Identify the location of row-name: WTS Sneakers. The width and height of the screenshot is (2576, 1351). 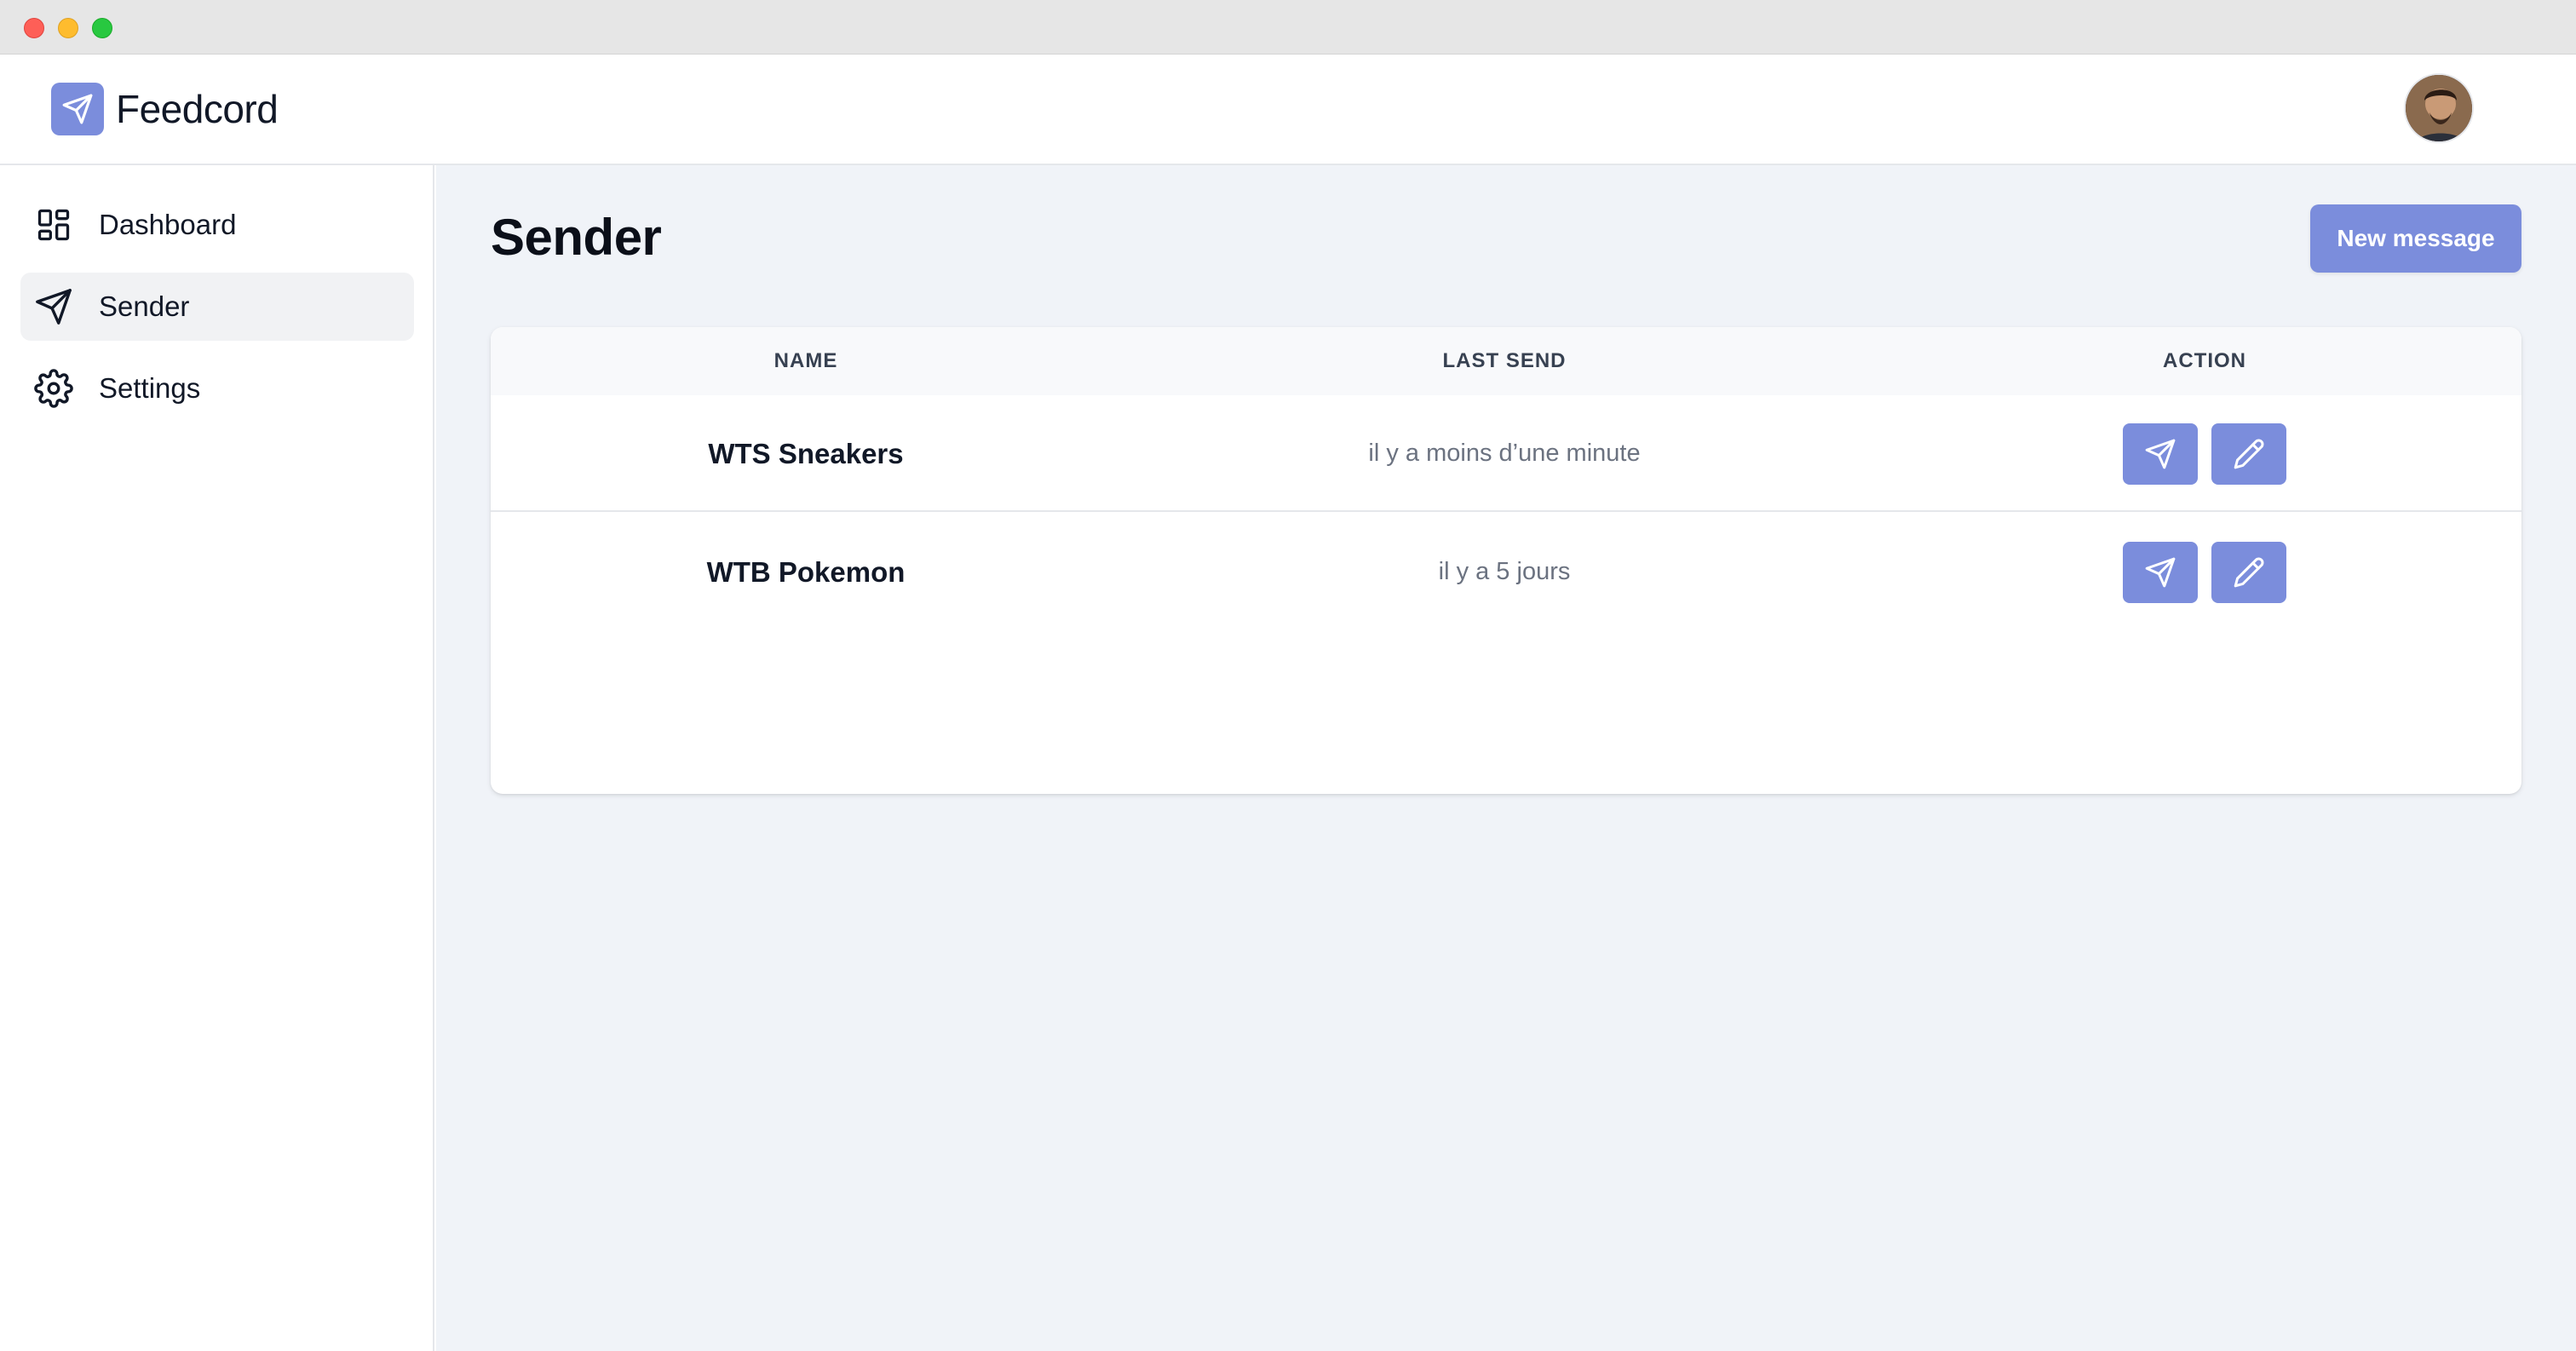
(806, 453).